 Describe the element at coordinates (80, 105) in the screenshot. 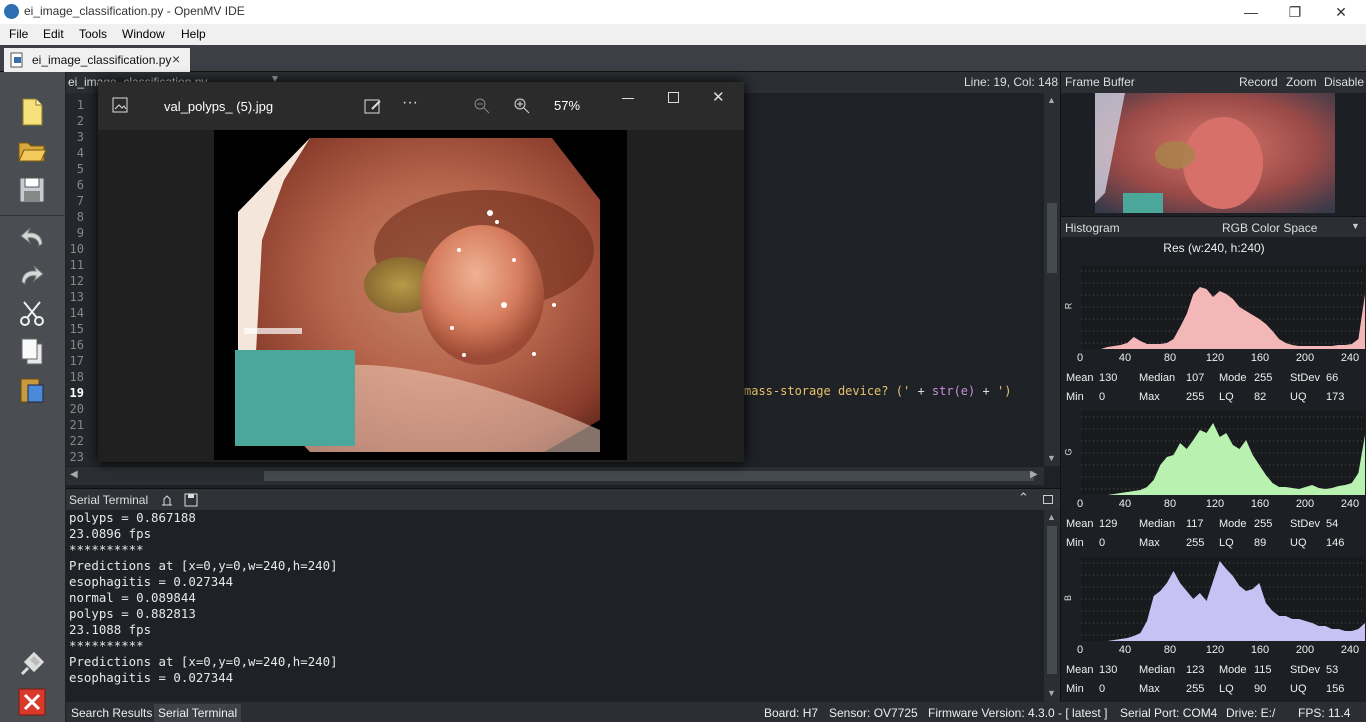

I see `line-number: 1` at that location.